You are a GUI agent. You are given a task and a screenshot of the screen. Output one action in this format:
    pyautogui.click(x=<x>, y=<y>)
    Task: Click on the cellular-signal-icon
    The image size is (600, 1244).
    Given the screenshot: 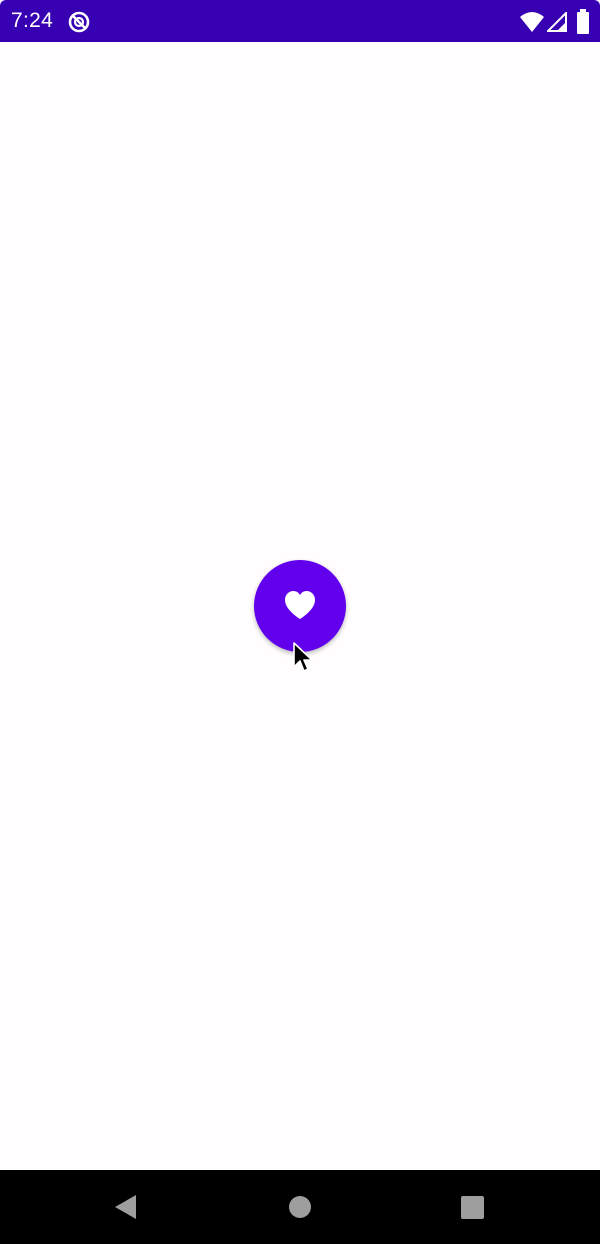 What is the action you would take?
    pyautogui.click(x=557, y=22)
    